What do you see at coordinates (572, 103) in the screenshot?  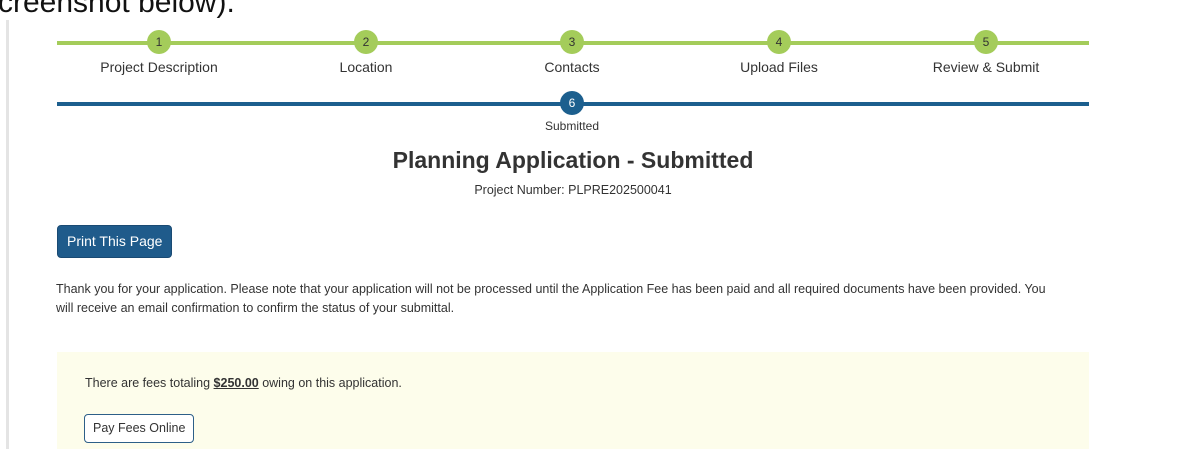 I see `step-circle: 6` at bounding box center [572, 103].